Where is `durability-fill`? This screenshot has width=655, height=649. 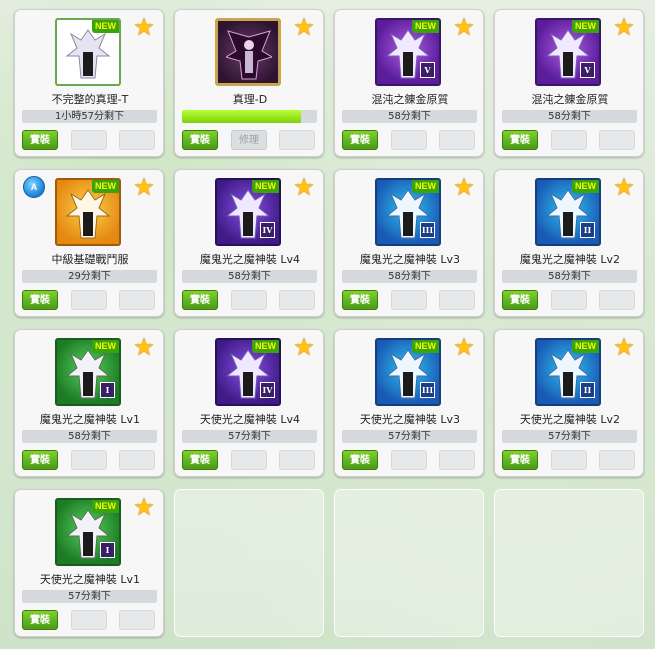 durability-fill is located at coordinates (241, 116).